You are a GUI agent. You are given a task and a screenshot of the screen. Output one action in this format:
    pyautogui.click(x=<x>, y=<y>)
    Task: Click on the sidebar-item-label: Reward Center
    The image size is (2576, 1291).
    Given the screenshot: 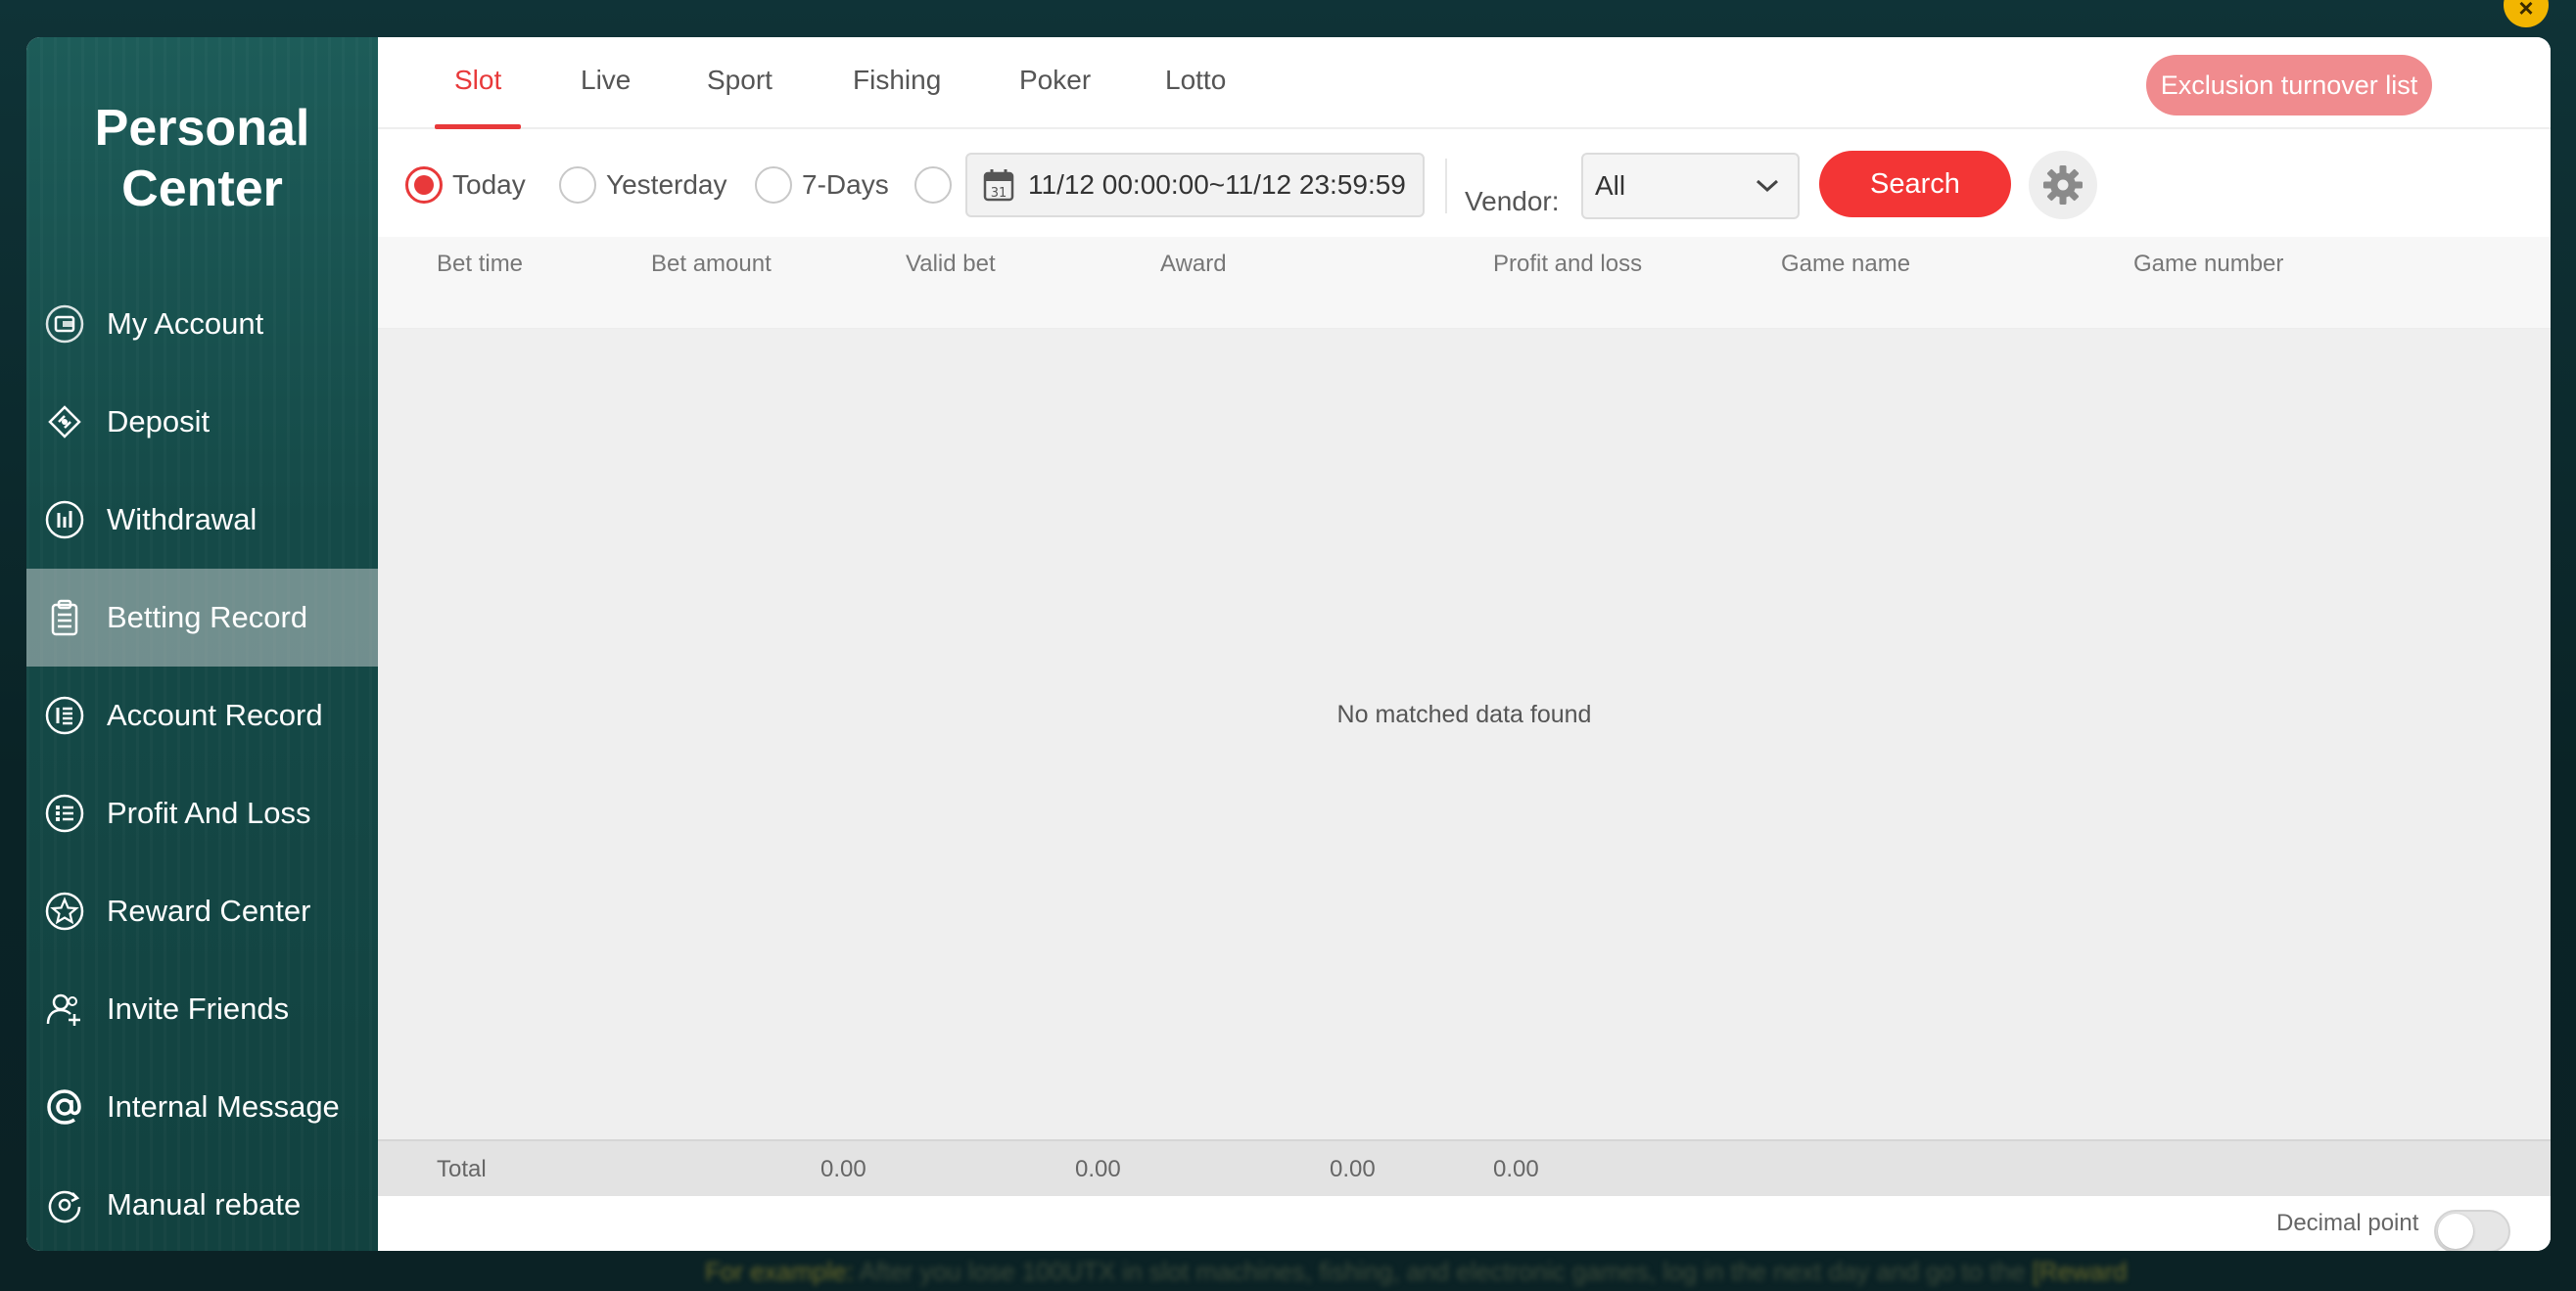 What is the action you would take?
    pyautogui.click(x=209, y=911)
    